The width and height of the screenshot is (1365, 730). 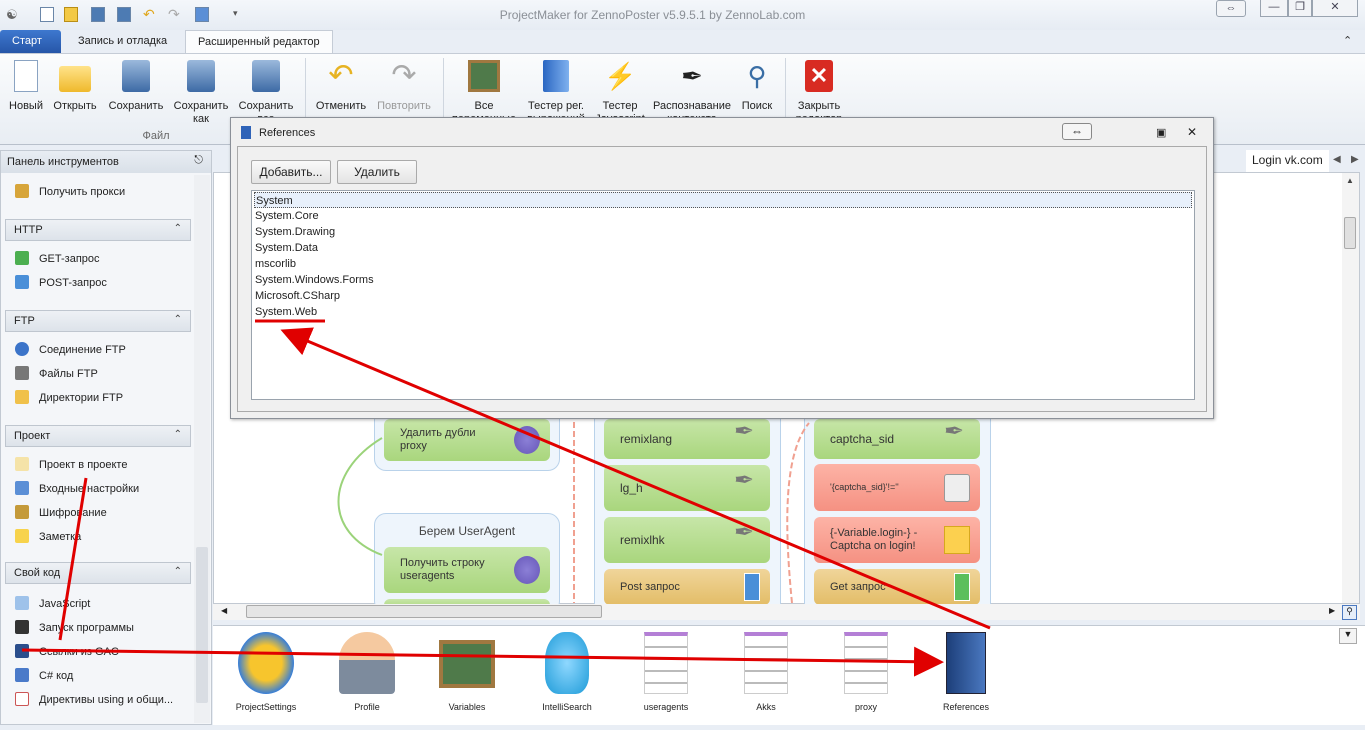 What do you see at coordinates (341, 86) in the screenshot?
I see `undo-button: ↶ Отменить` at bounding box center [341, 86].